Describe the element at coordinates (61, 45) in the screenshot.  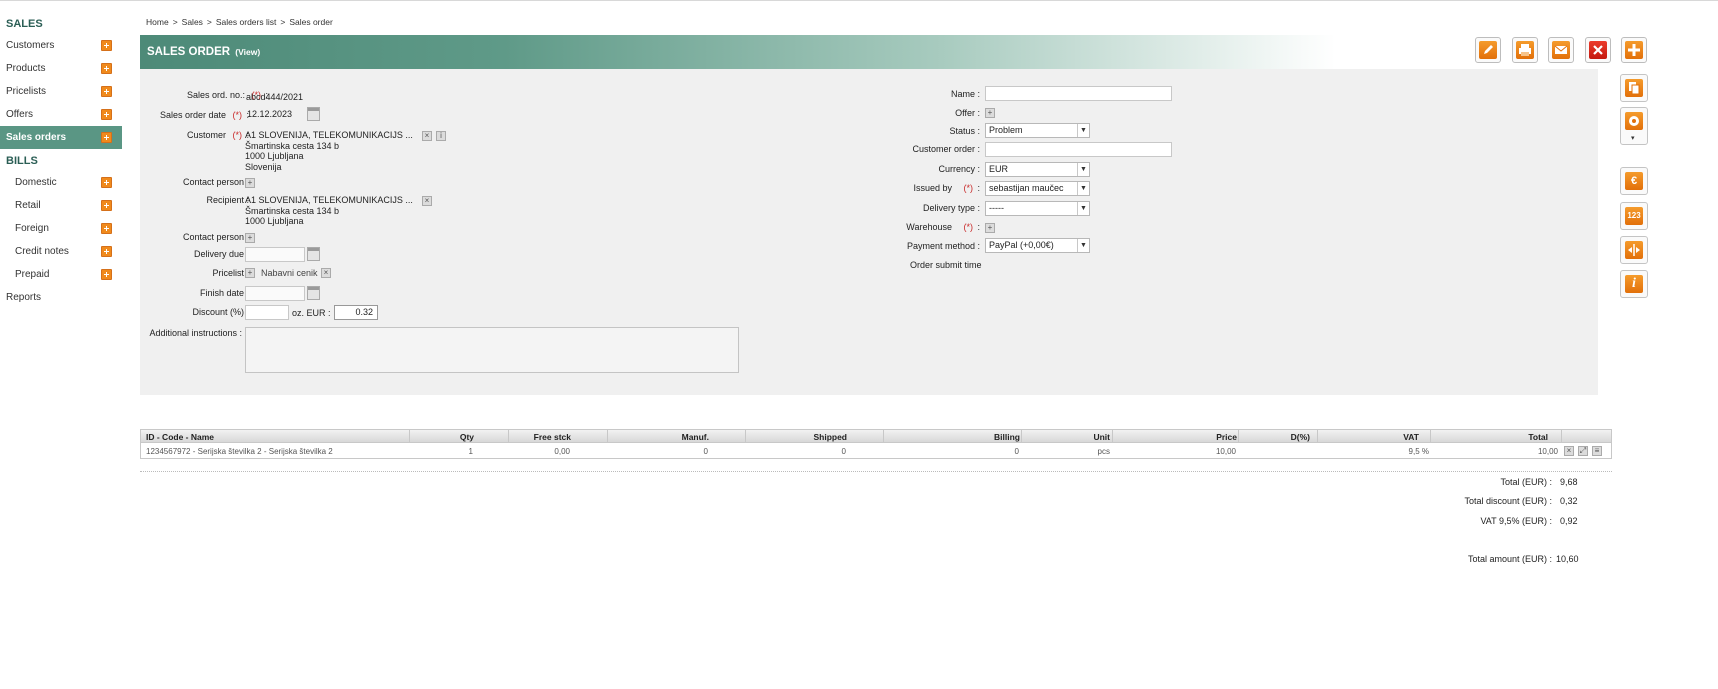
I see `sidebar-item-customers: Customers` at that location.